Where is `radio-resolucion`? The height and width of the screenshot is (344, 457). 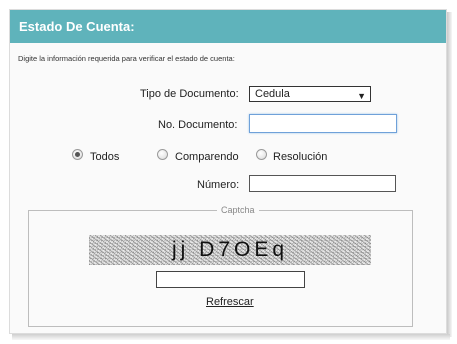 radio-resolucion is located at coordinates (261, 154).